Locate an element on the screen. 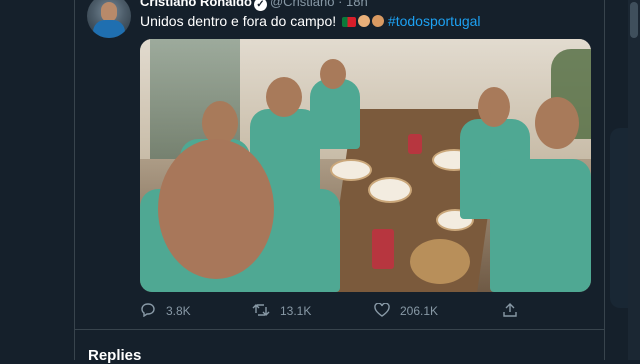  tweet-header: Cristiano Ronaldo ✓ @Cristiano · 18h is located at coordinates (254, 5).